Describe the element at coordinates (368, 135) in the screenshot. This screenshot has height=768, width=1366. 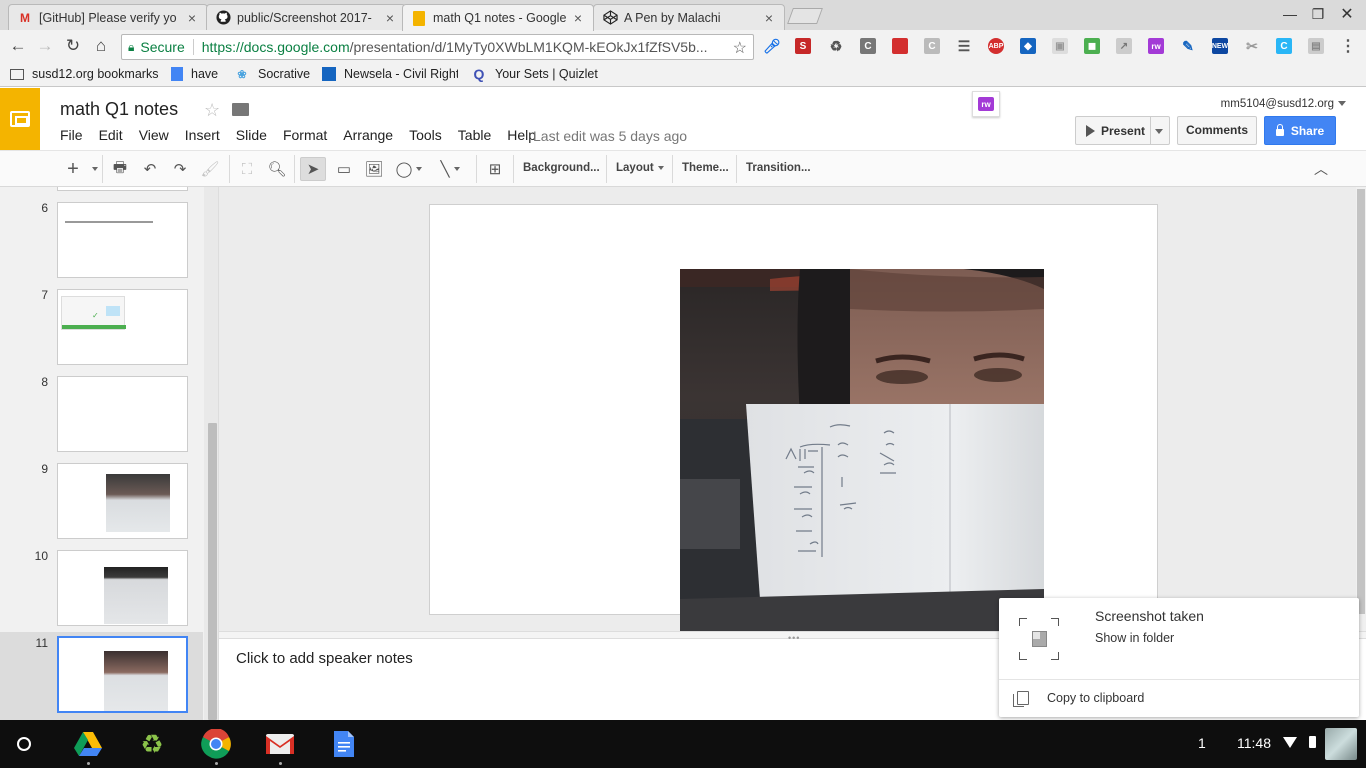
I see `menu-arrange: Arrange` at that location.